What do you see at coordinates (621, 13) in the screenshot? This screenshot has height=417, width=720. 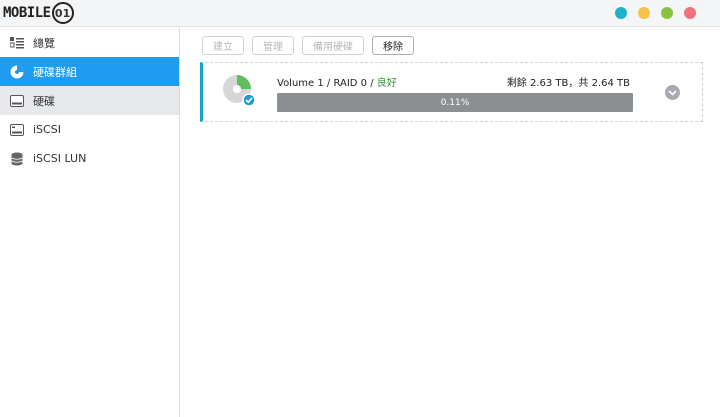 I see `teal-window-dot` at bounding box center [621, 13].